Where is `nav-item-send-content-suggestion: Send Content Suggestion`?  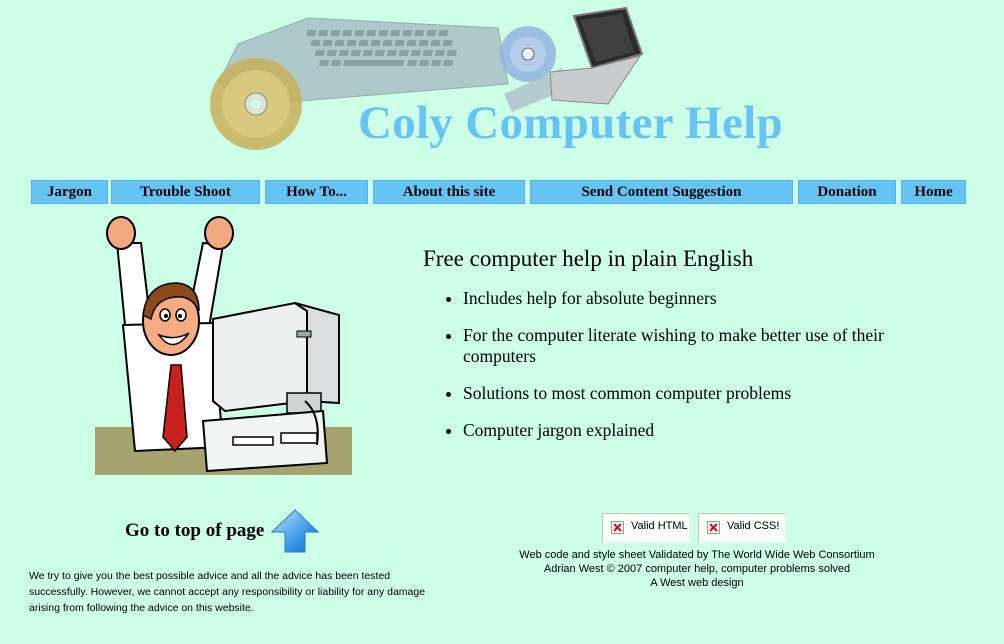 nav-item-send-content-suggestion: Send Content Suggestion is located at coordinates (661, 192).